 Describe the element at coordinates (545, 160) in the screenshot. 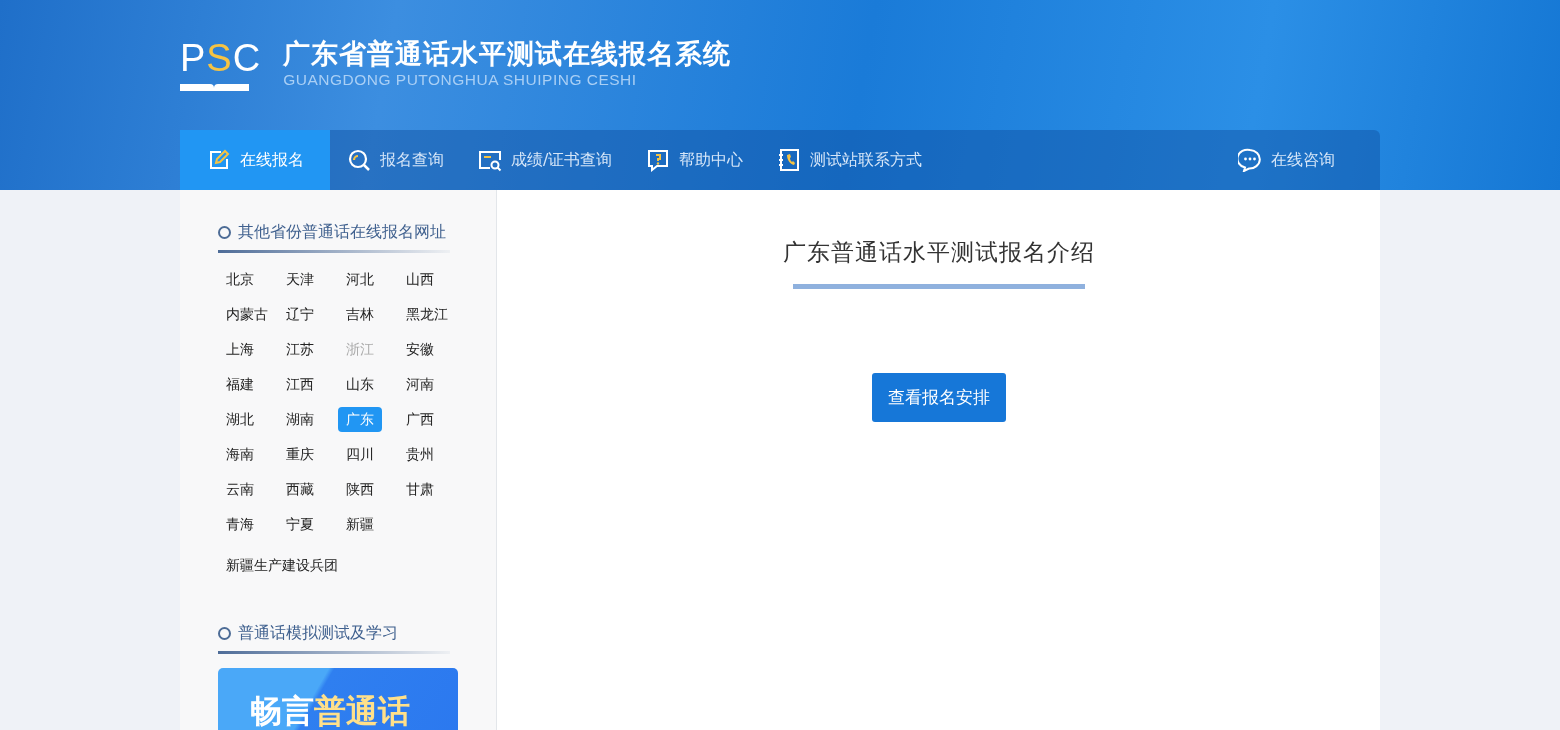

I see `nav-tab: 成绩/证书查询` at that location.